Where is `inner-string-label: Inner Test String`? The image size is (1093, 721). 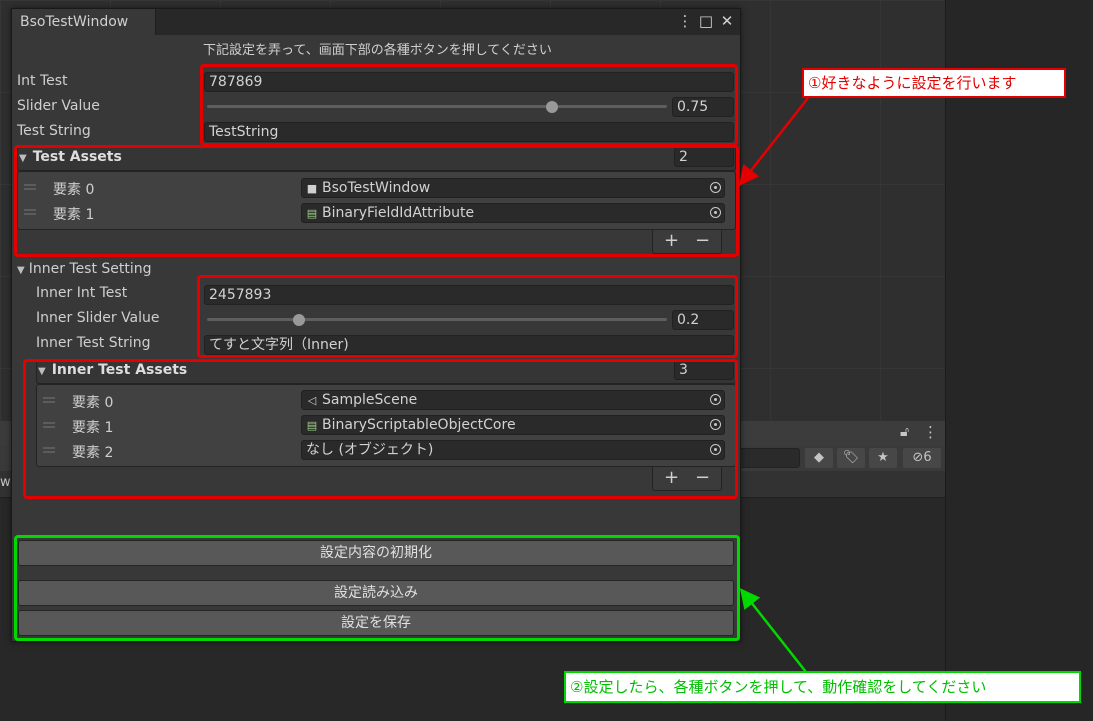
inner-string-label: Inner Test String is located at coordinates (93, 343).